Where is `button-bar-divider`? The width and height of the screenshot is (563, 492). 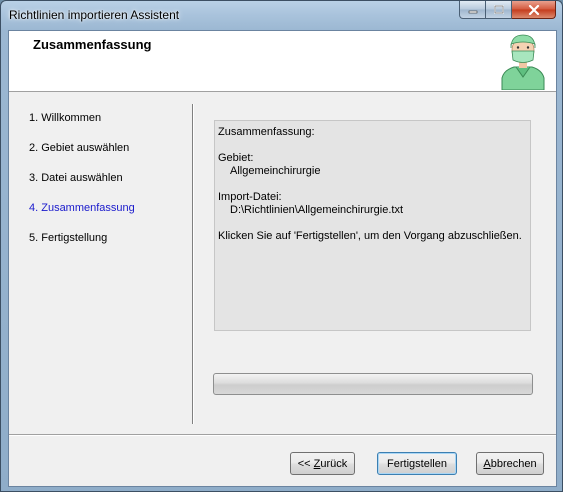
button-bar-divider is located at coordinates (282, 435).